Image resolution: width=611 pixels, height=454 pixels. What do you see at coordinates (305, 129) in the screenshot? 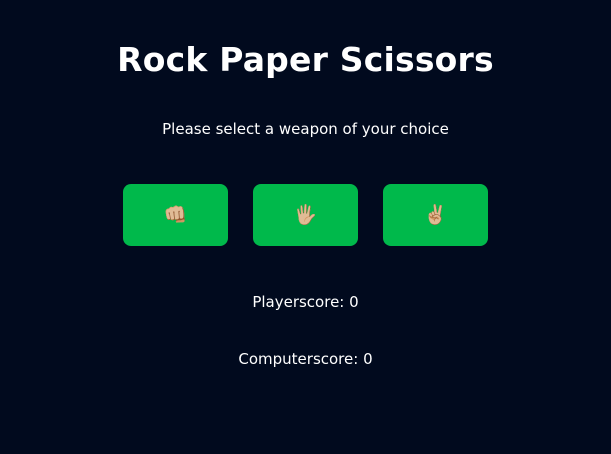
I see `instruction-text: Please select a weapon of your choice` at bounding box center [305, 129].